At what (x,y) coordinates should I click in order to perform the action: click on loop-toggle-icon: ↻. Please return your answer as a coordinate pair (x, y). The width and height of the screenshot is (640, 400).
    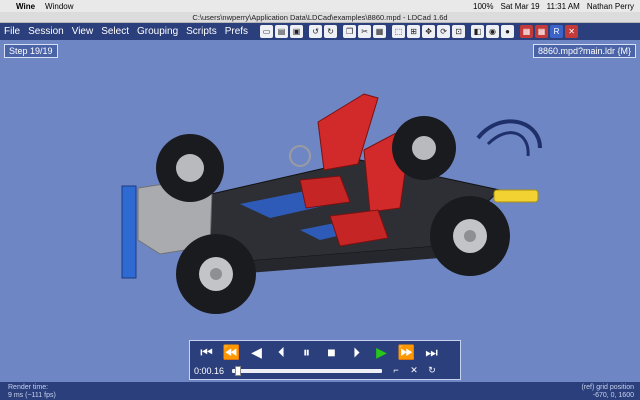
    Looking at the image, I should click on (432, 371).